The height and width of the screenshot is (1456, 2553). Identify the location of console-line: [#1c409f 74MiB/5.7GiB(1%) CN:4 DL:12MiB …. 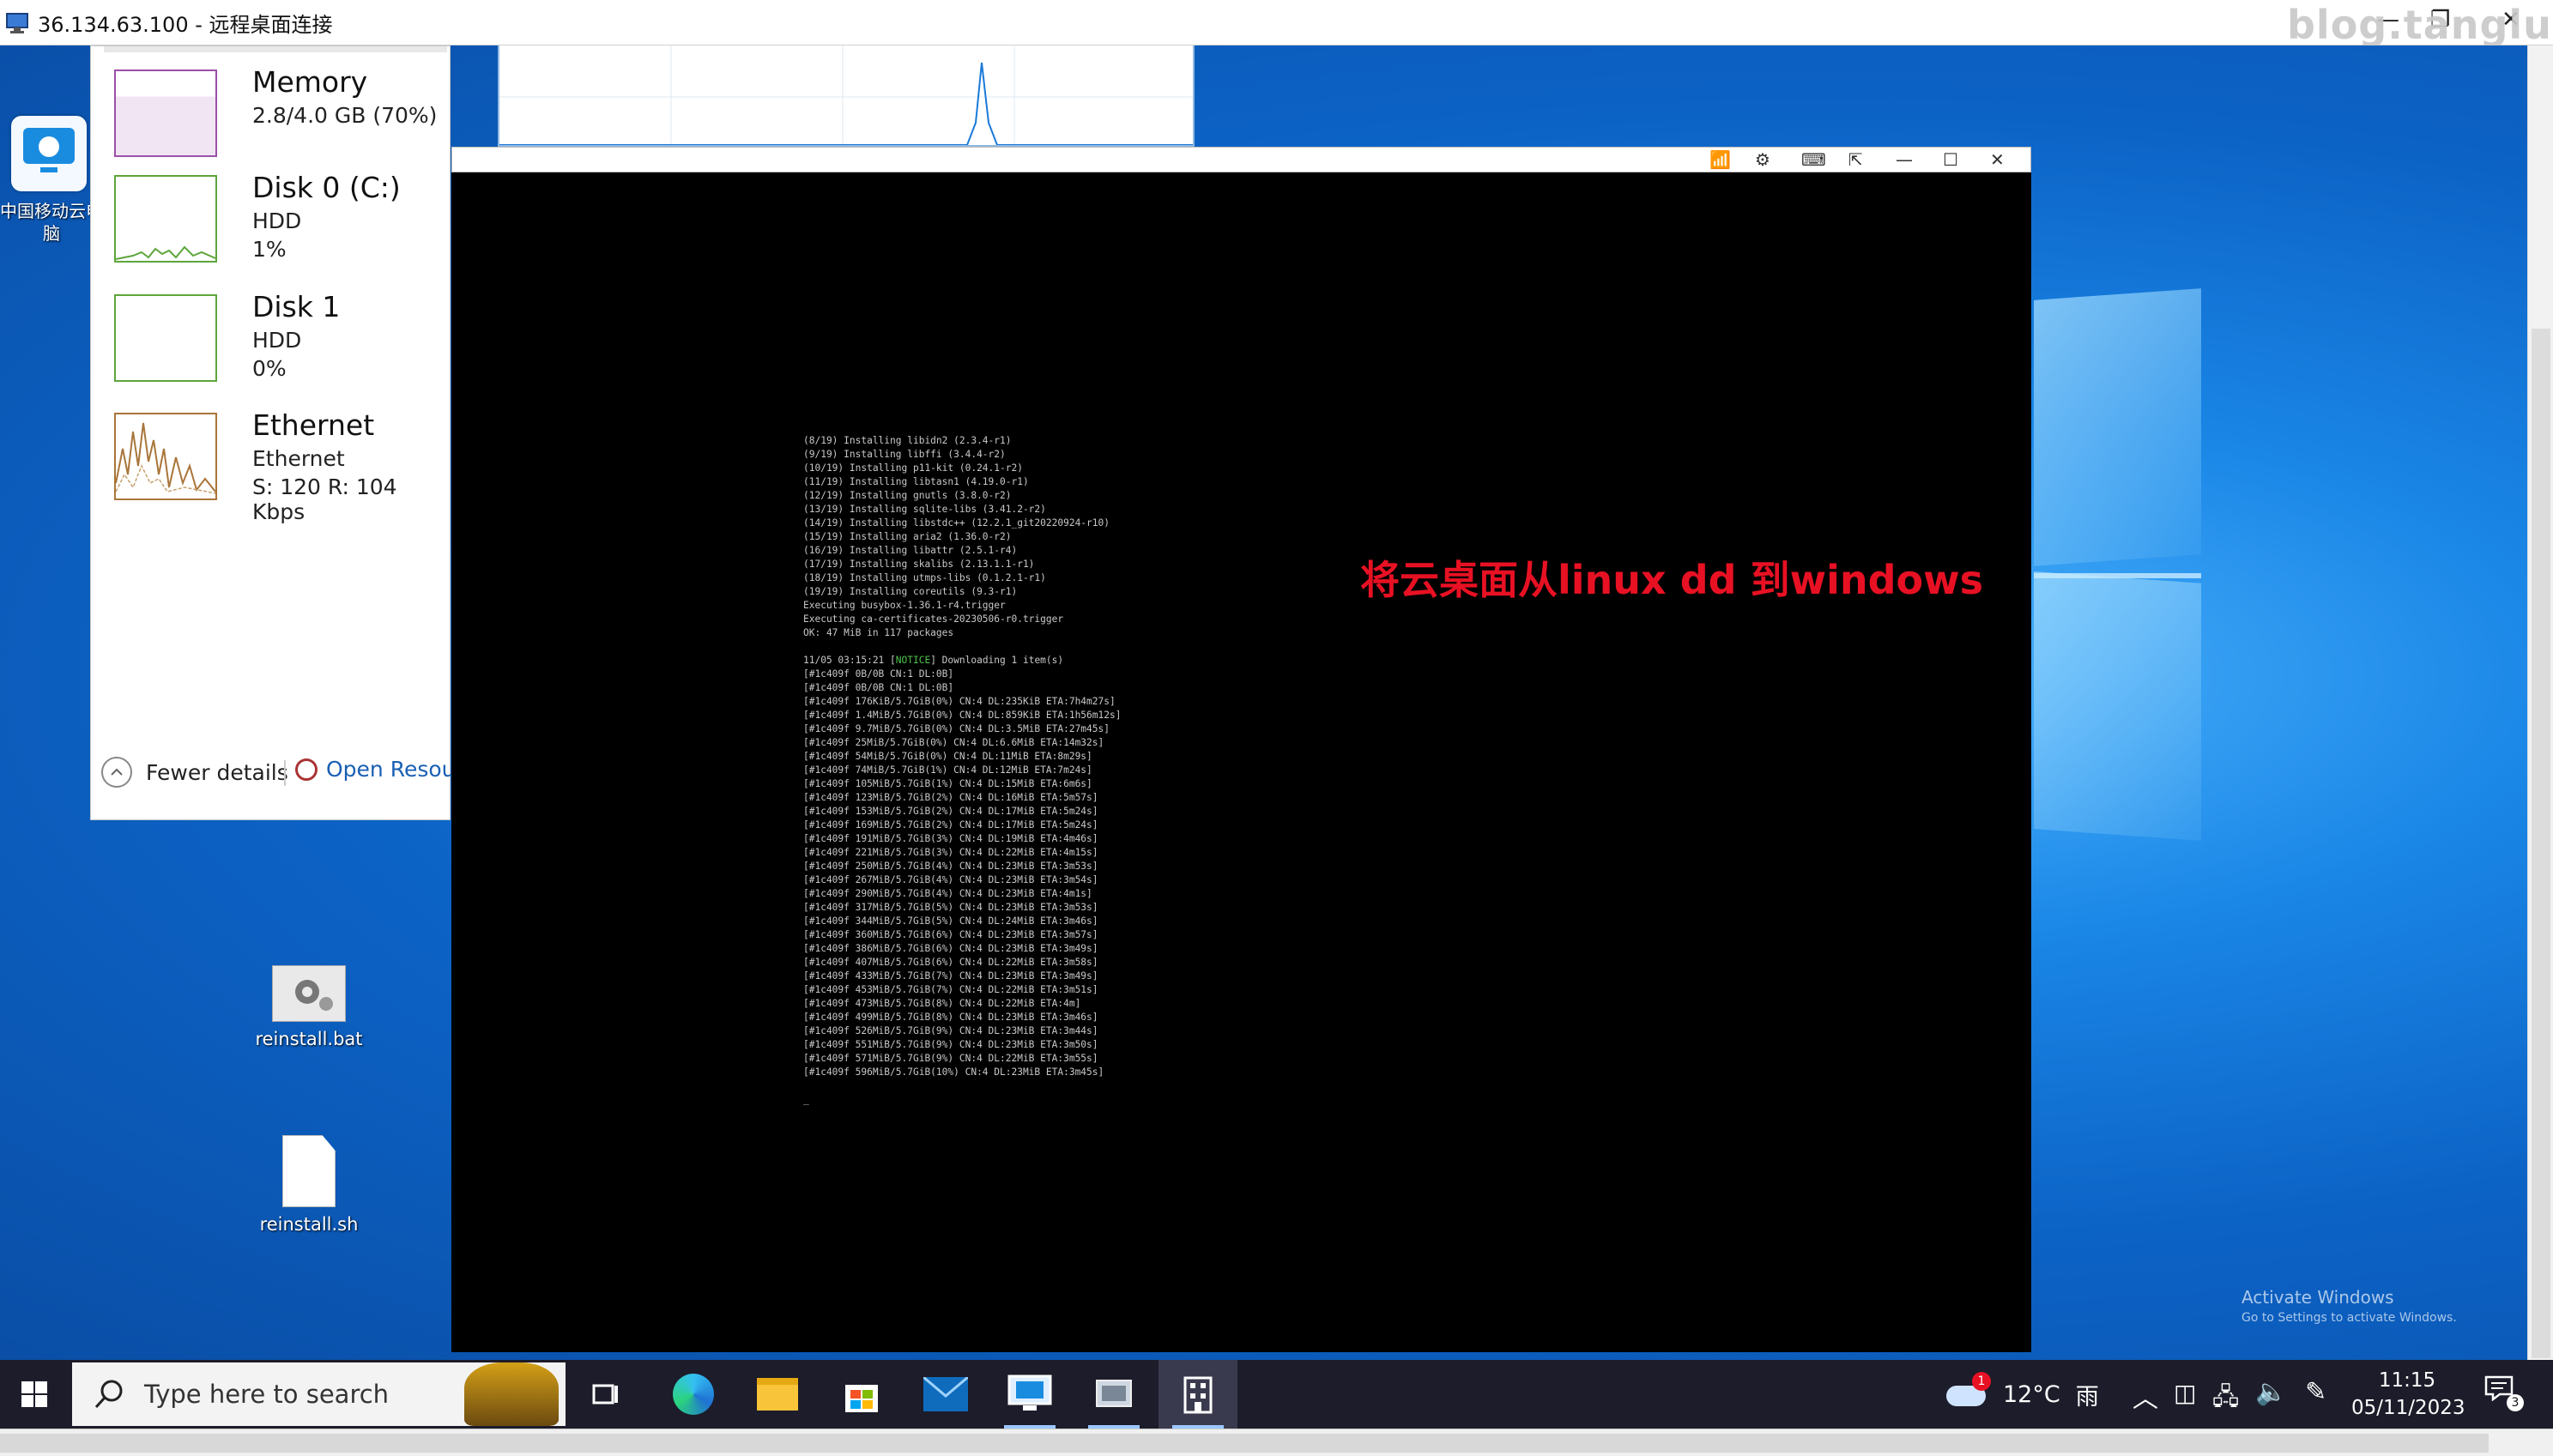
(947, 770).